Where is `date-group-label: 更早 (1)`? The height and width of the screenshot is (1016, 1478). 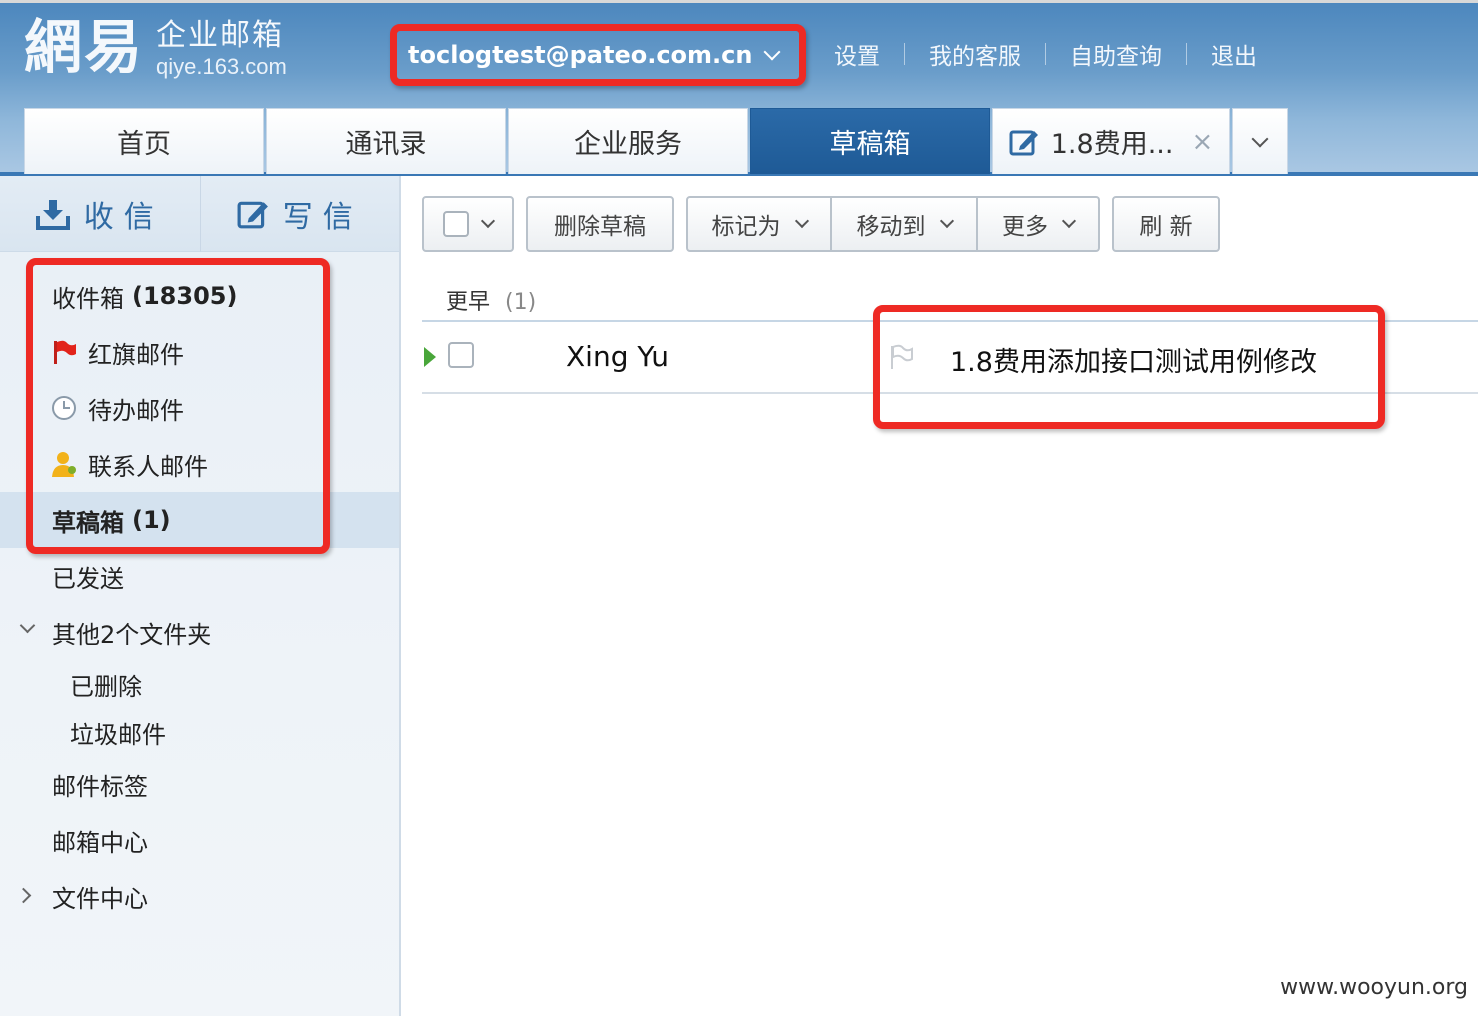
date-group-label: 更早 (1) is located at coordinates (491, 300).